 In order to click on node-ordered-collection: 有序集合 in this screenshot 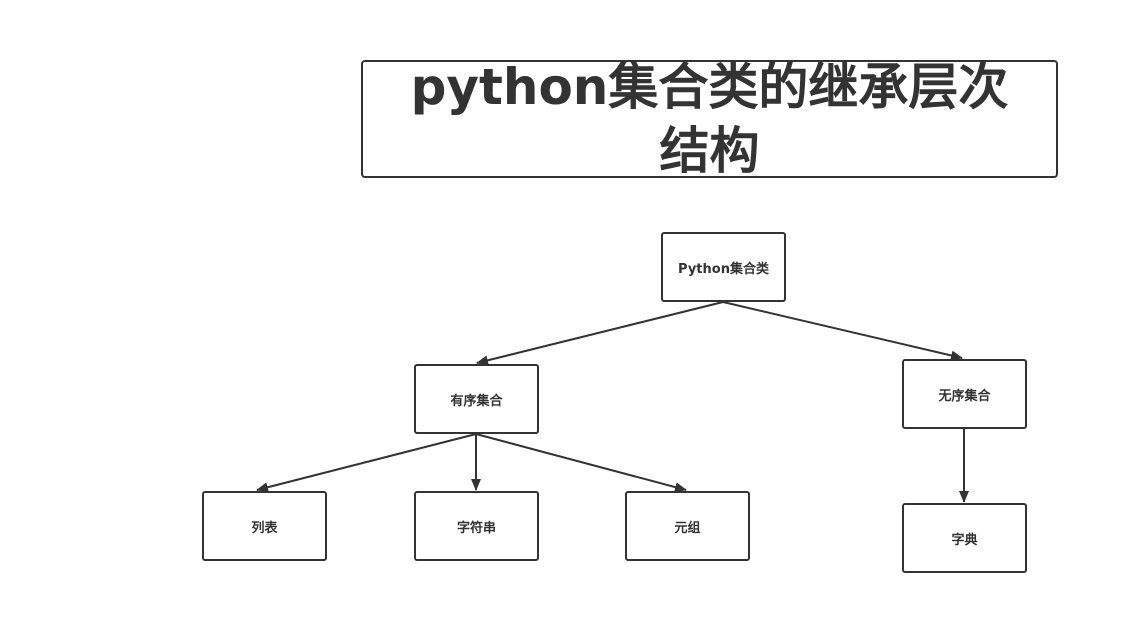, I will do `click(476, 399)`.